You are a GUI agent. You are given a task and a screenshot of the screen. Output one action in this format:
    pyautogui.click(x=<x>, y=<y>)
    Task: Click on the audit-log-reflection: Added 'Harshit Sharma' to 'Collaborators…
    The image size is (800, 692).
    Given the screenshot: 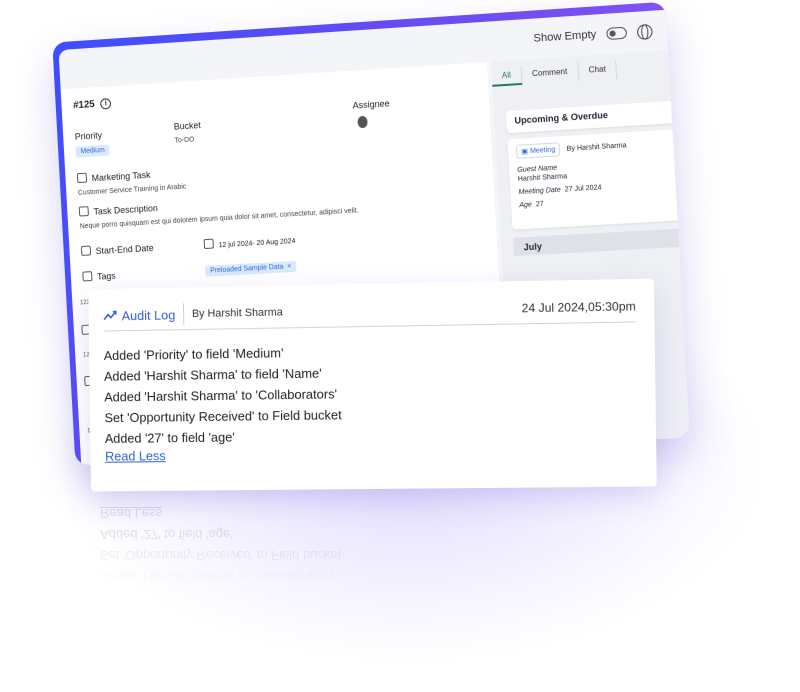 What is the action you would take?
    pyautogui.click(x=250, y=542)
    